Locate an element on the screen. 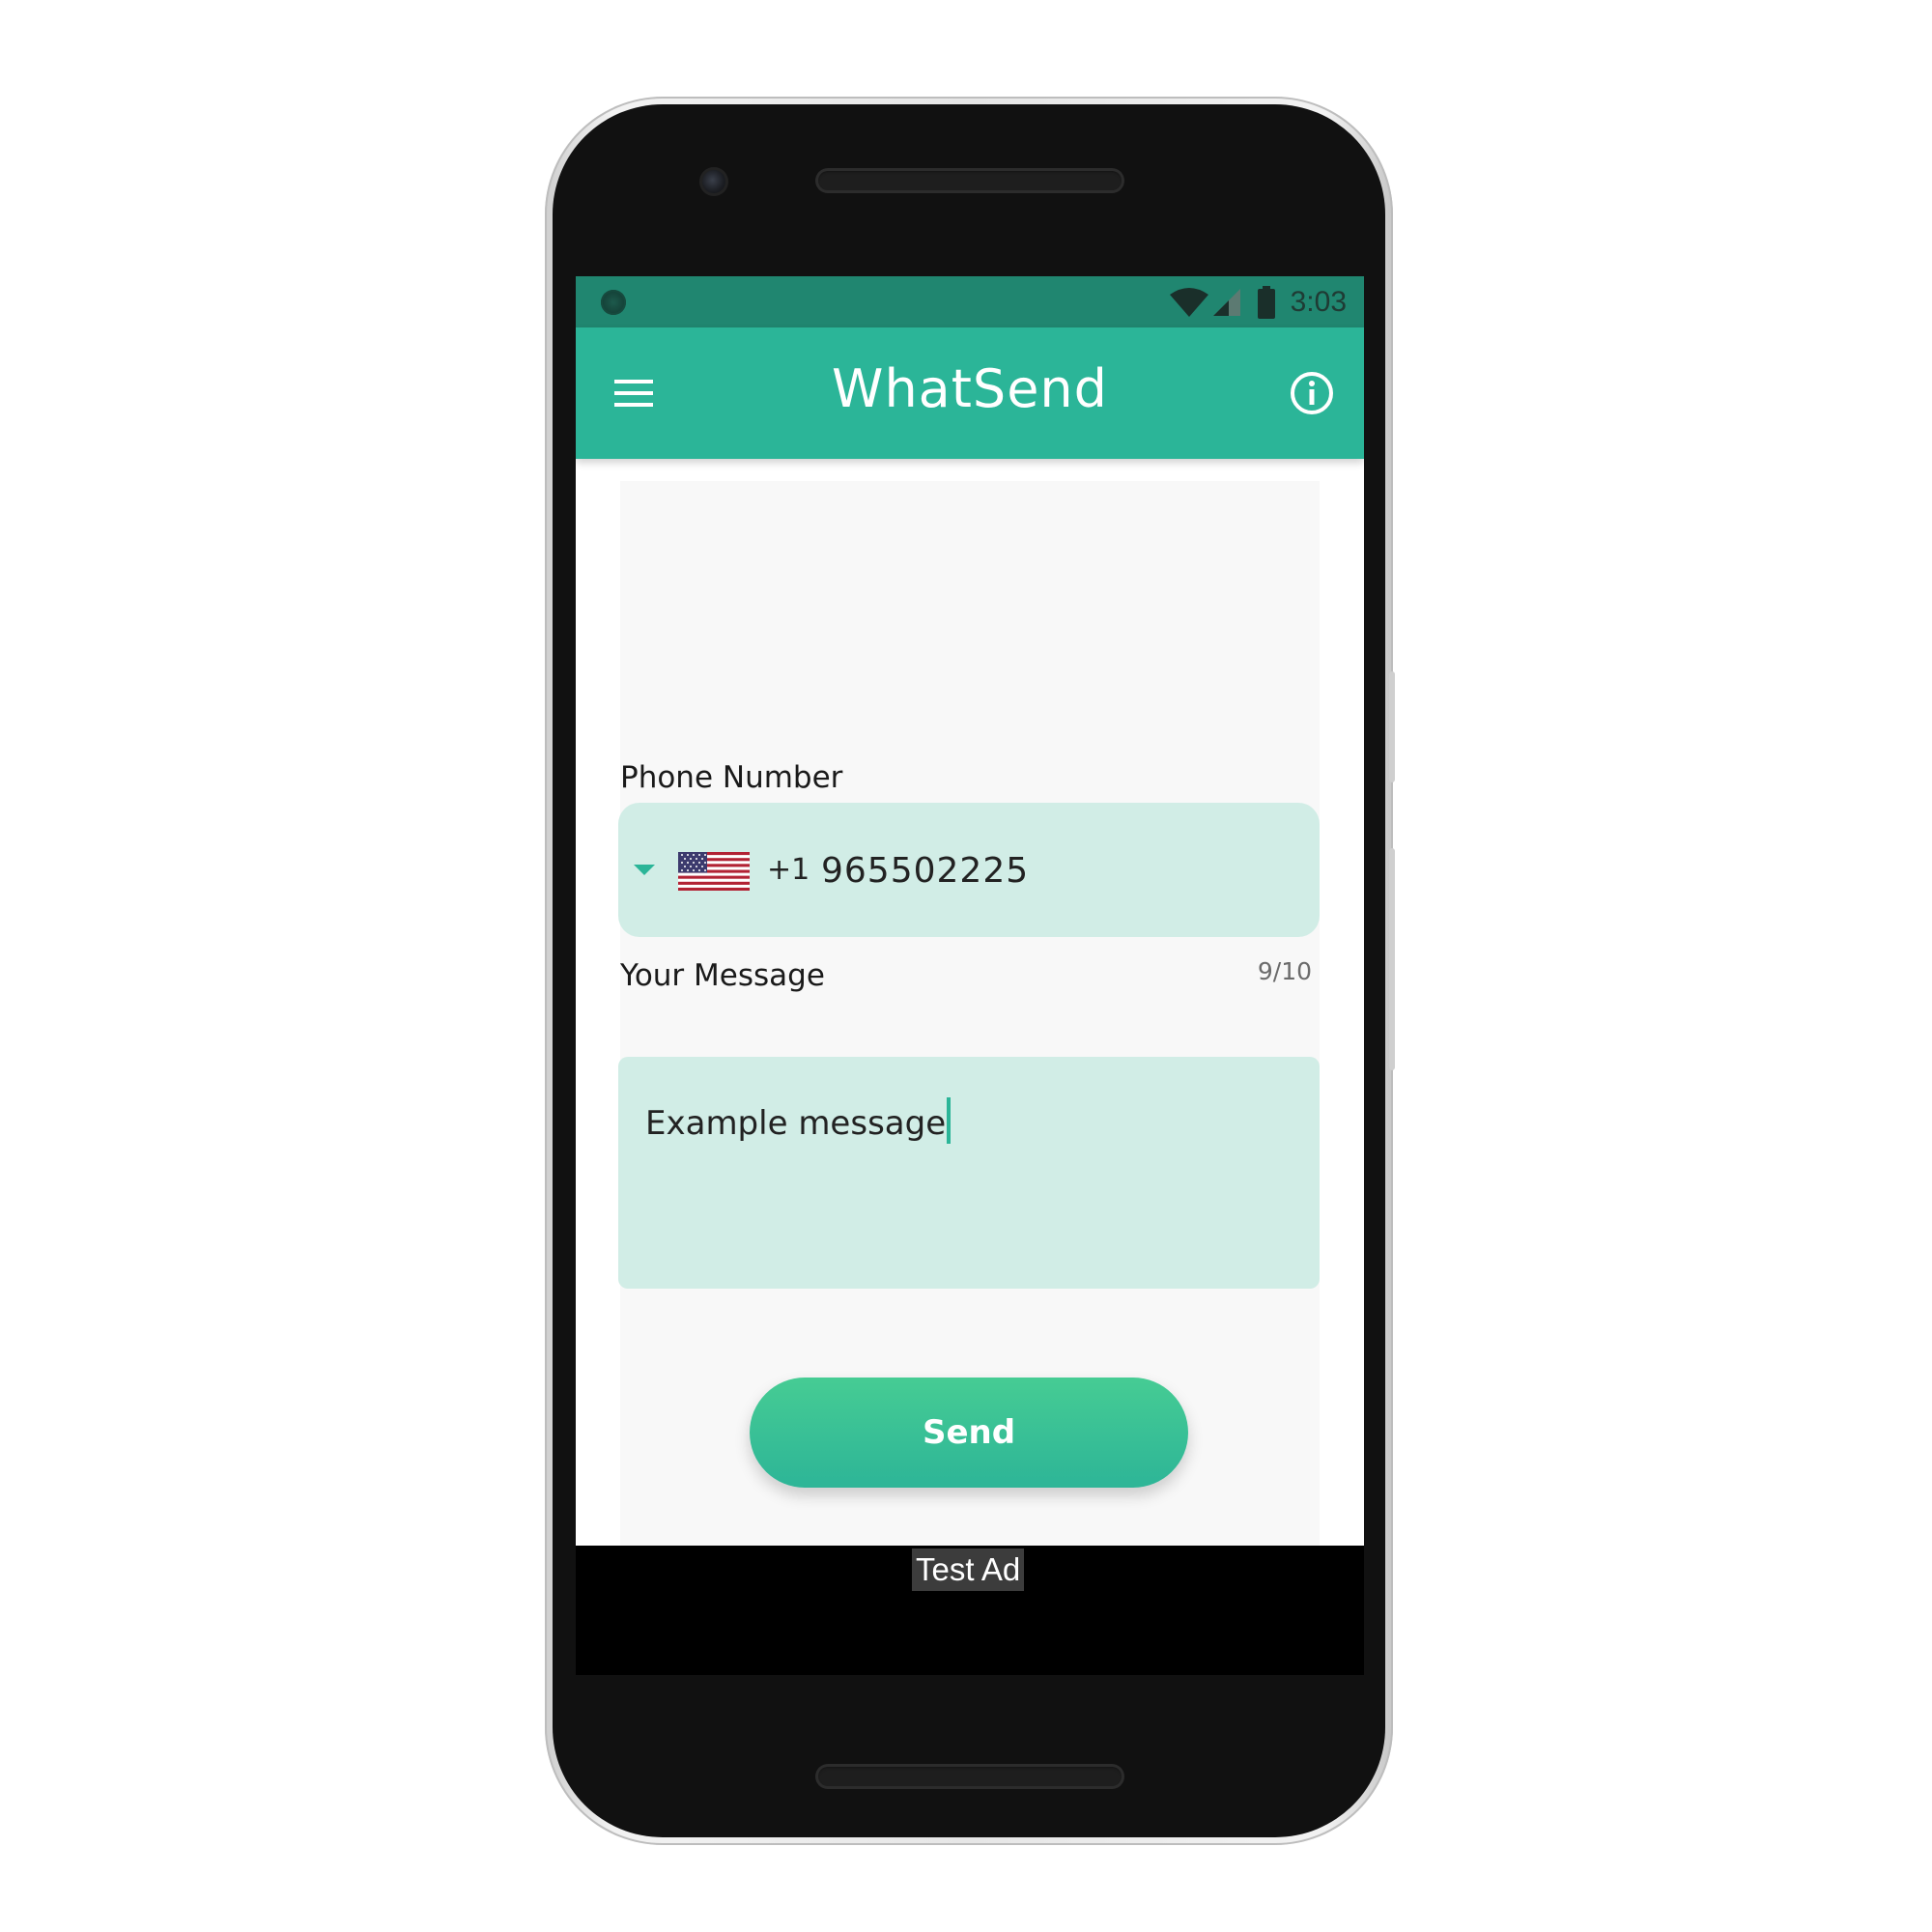 Image resolution: width=1932 pixels, height=1932 pixels. text-cursor is located at coordinates (949, 1120).